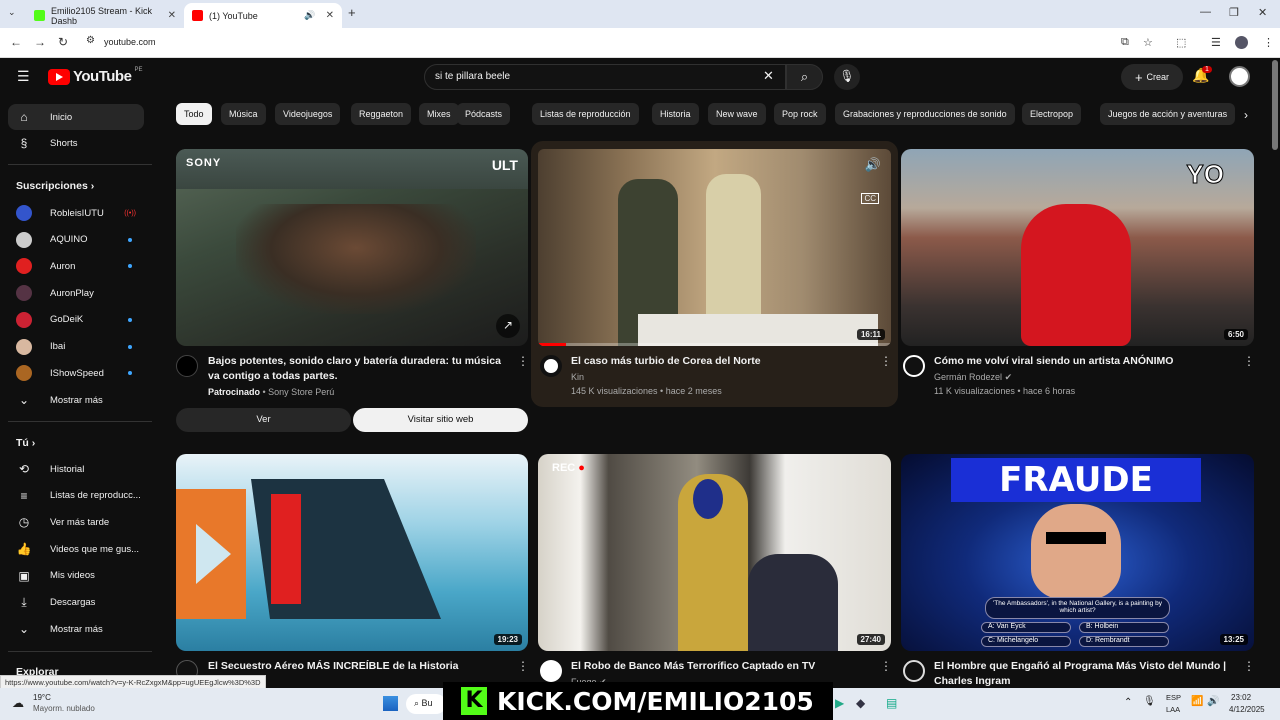  What do you see at coordinates (64, 708) in the screenshot?
I see `weather-desc: Mayorm. nublado` at bounding box center [64, 708].